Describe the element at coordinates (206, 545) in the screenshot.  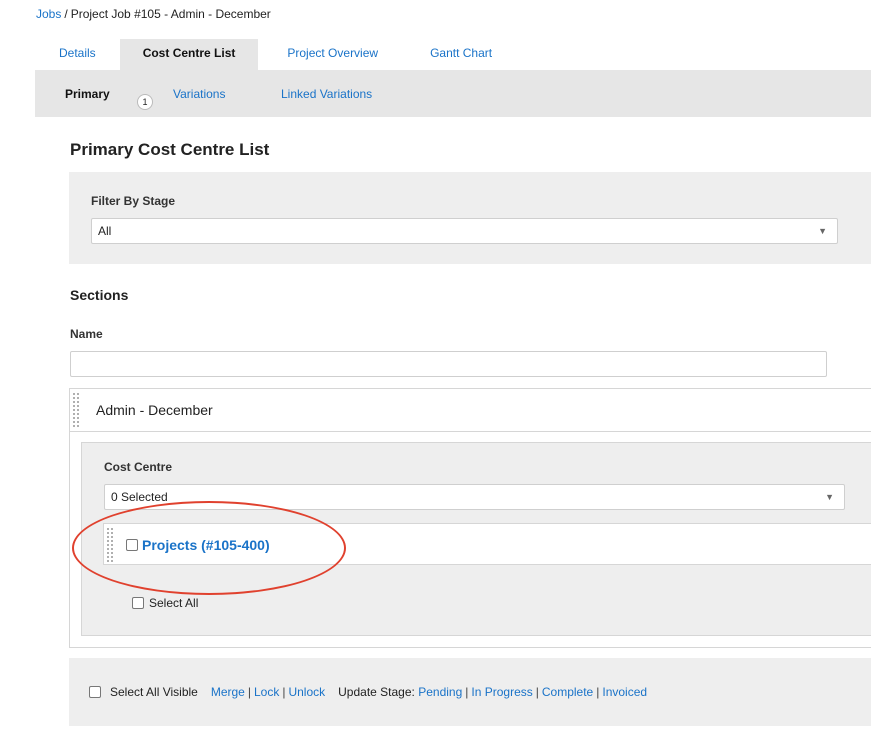
I see `cost-centre-link-projects: Projects (#105-400)` at that location.